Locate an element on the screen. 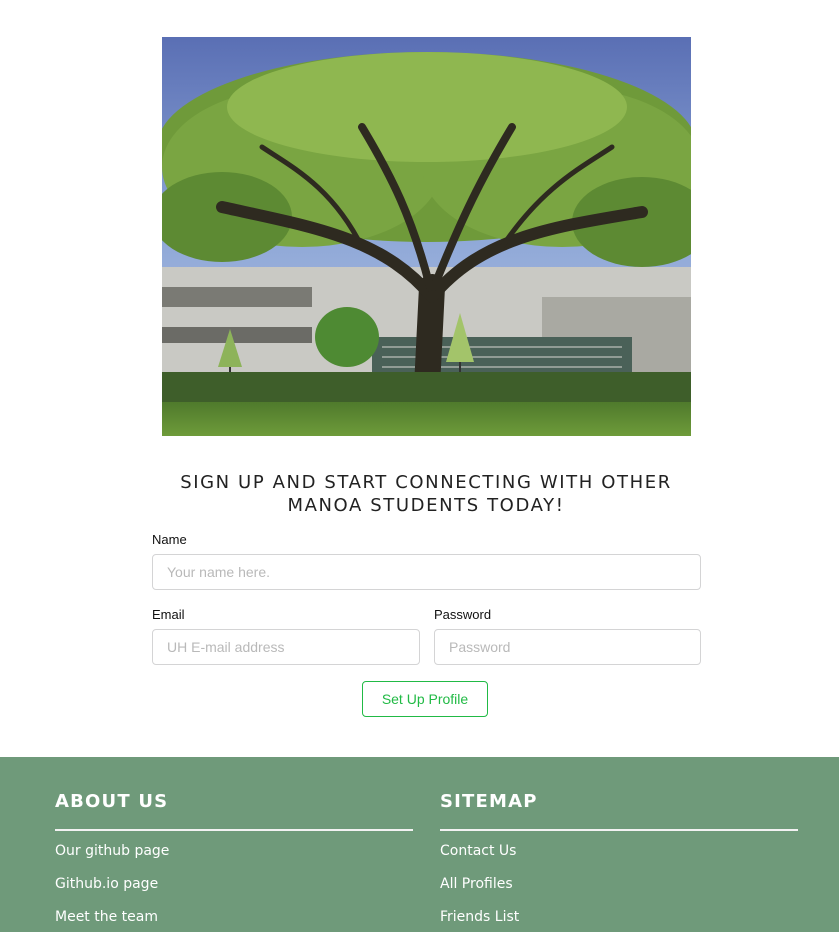 The image size is (839, 934). about-us-divider is located at coordinates (234, 830).